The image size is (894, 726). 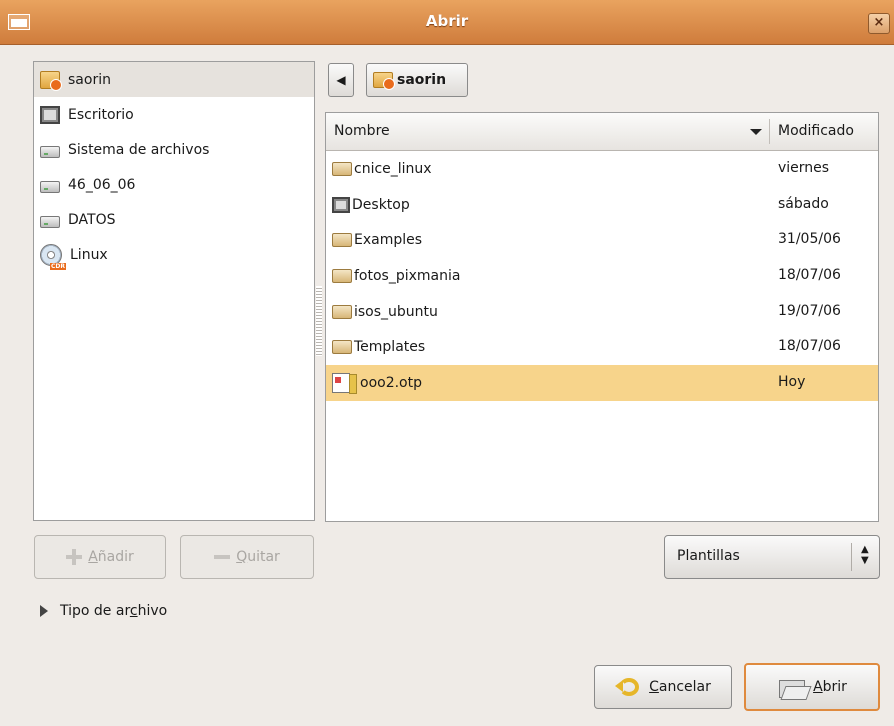 I want to click on file-type-filter-select: Plantillas ▲ ▼, so click(x=772, y=557).